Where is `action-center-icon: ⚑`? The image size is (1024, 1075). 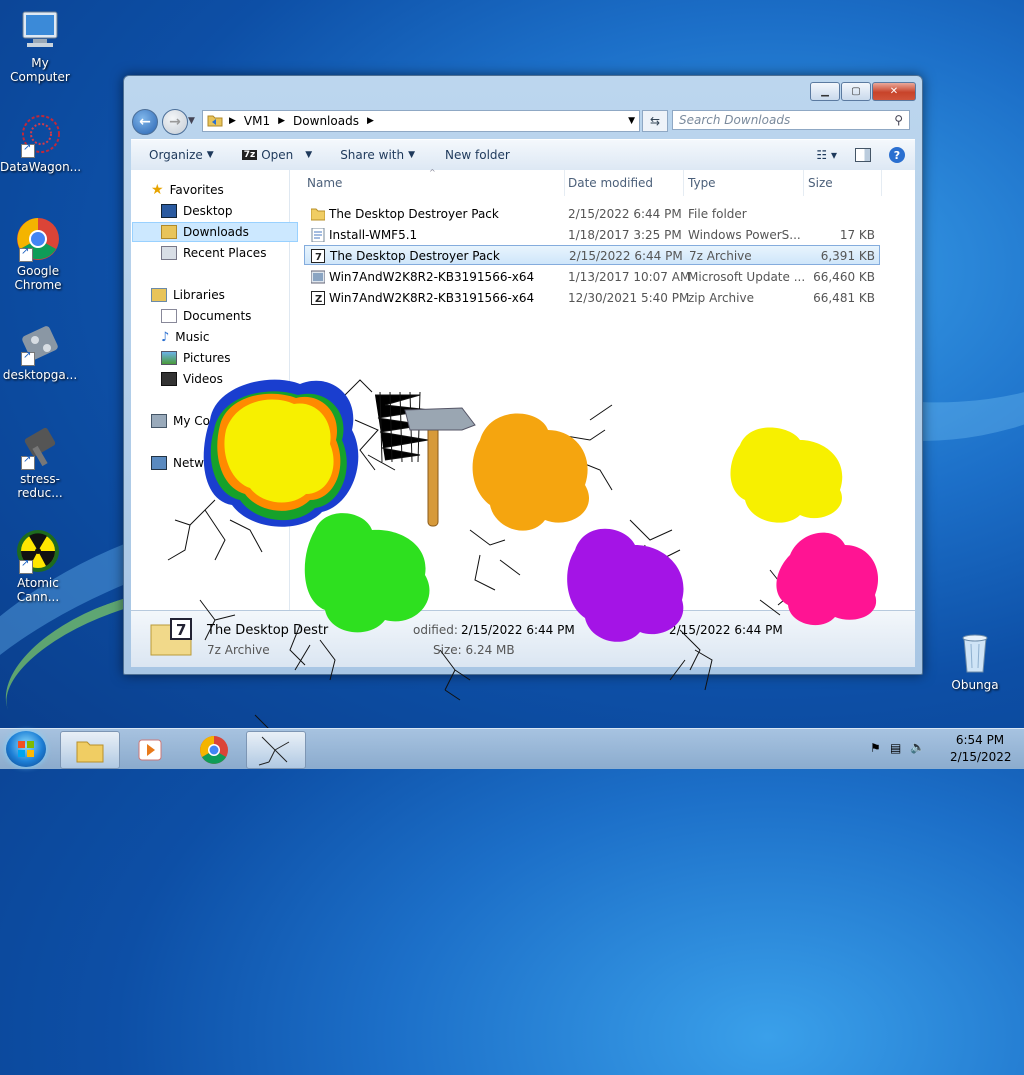
action-center-icon: ⚑ is located at coordinates (875, 748).